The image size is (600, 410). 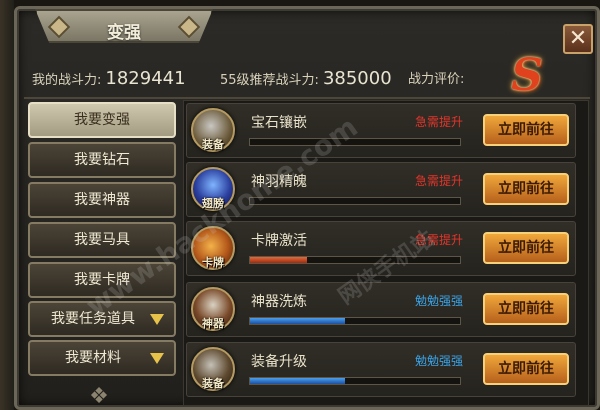 I want to click on my-power: 我的战斗力: 1829441, so click(x=109, y=78).